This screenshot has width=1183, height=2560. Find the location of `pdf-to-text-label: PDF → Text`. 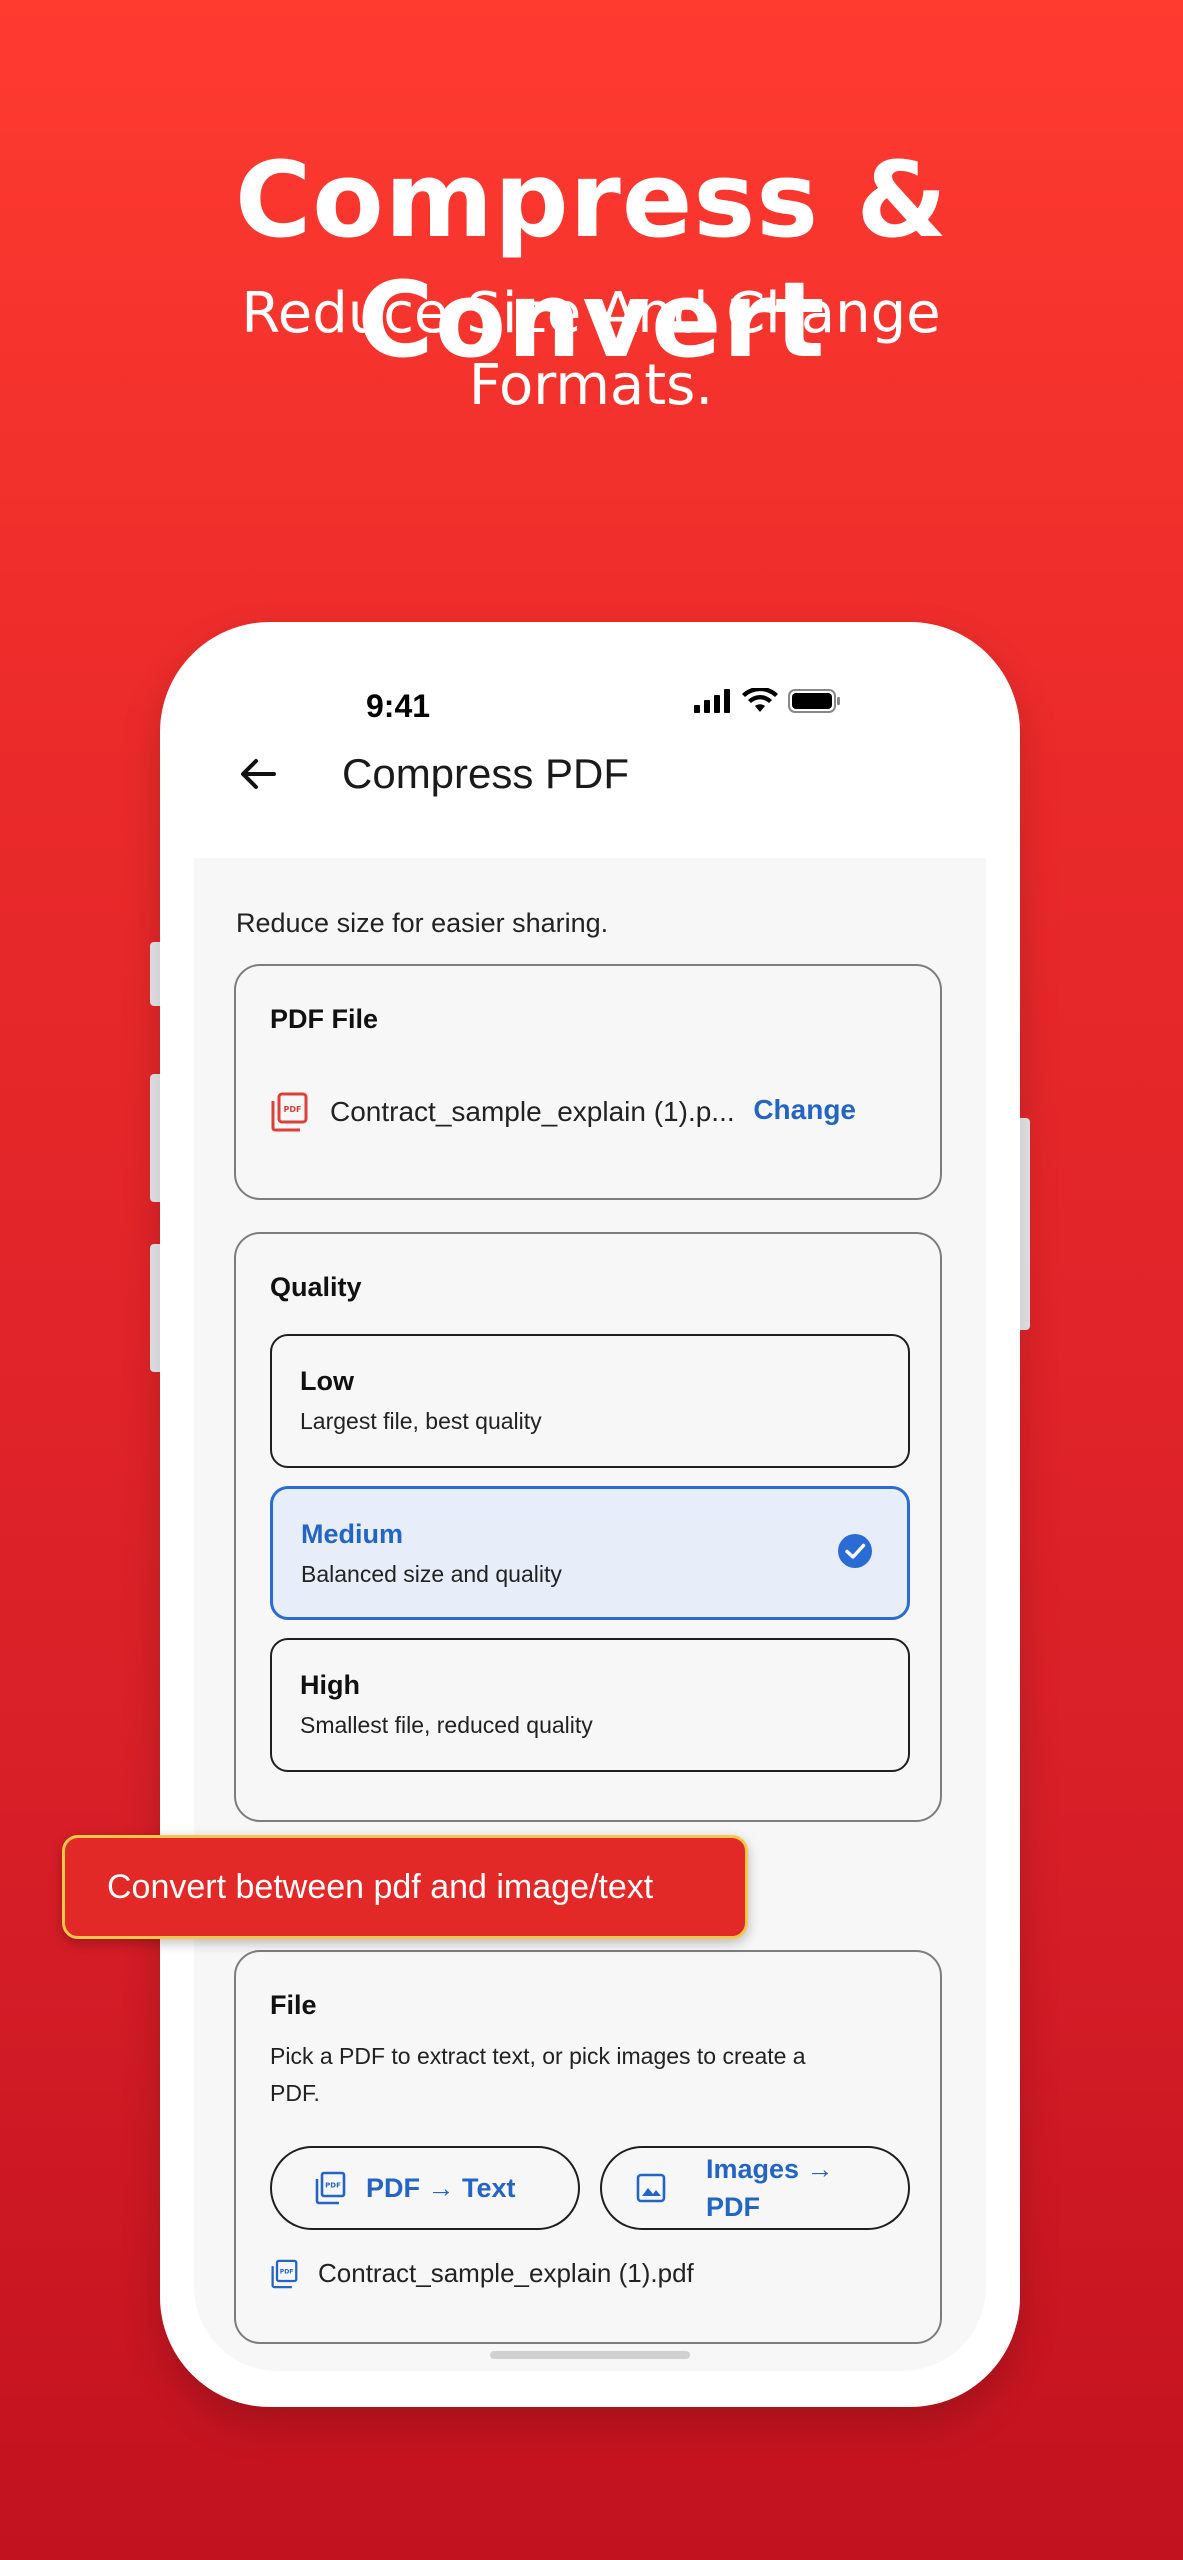

pdf-to-text-label: PDF → Text is located at coordinates (441, 2188).